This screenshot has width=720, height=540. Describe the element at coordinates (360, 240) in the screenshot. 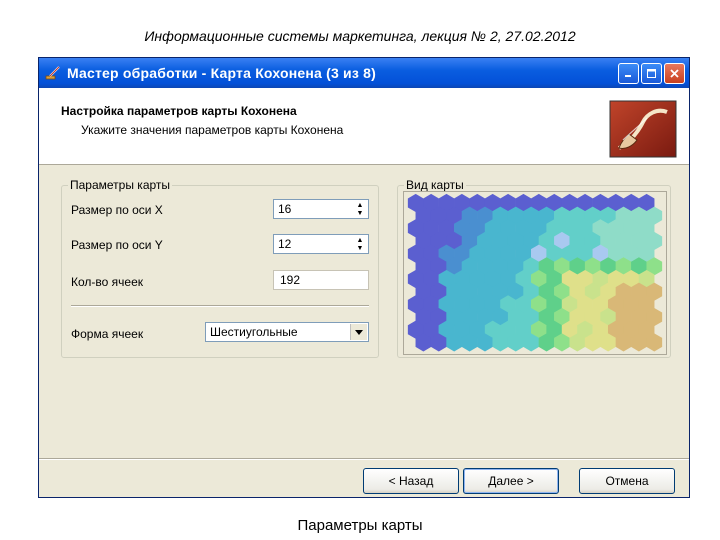

I see `size-y-up-icon: ▲` at that location.